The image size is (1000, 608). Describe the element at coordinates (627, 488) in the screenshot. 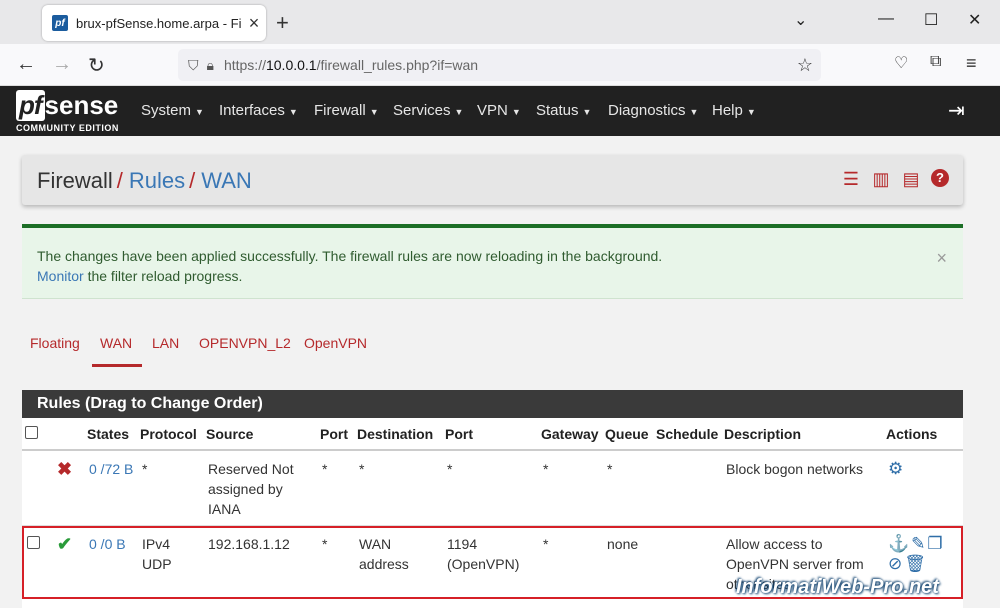

I see `row-queue: *` at that location.